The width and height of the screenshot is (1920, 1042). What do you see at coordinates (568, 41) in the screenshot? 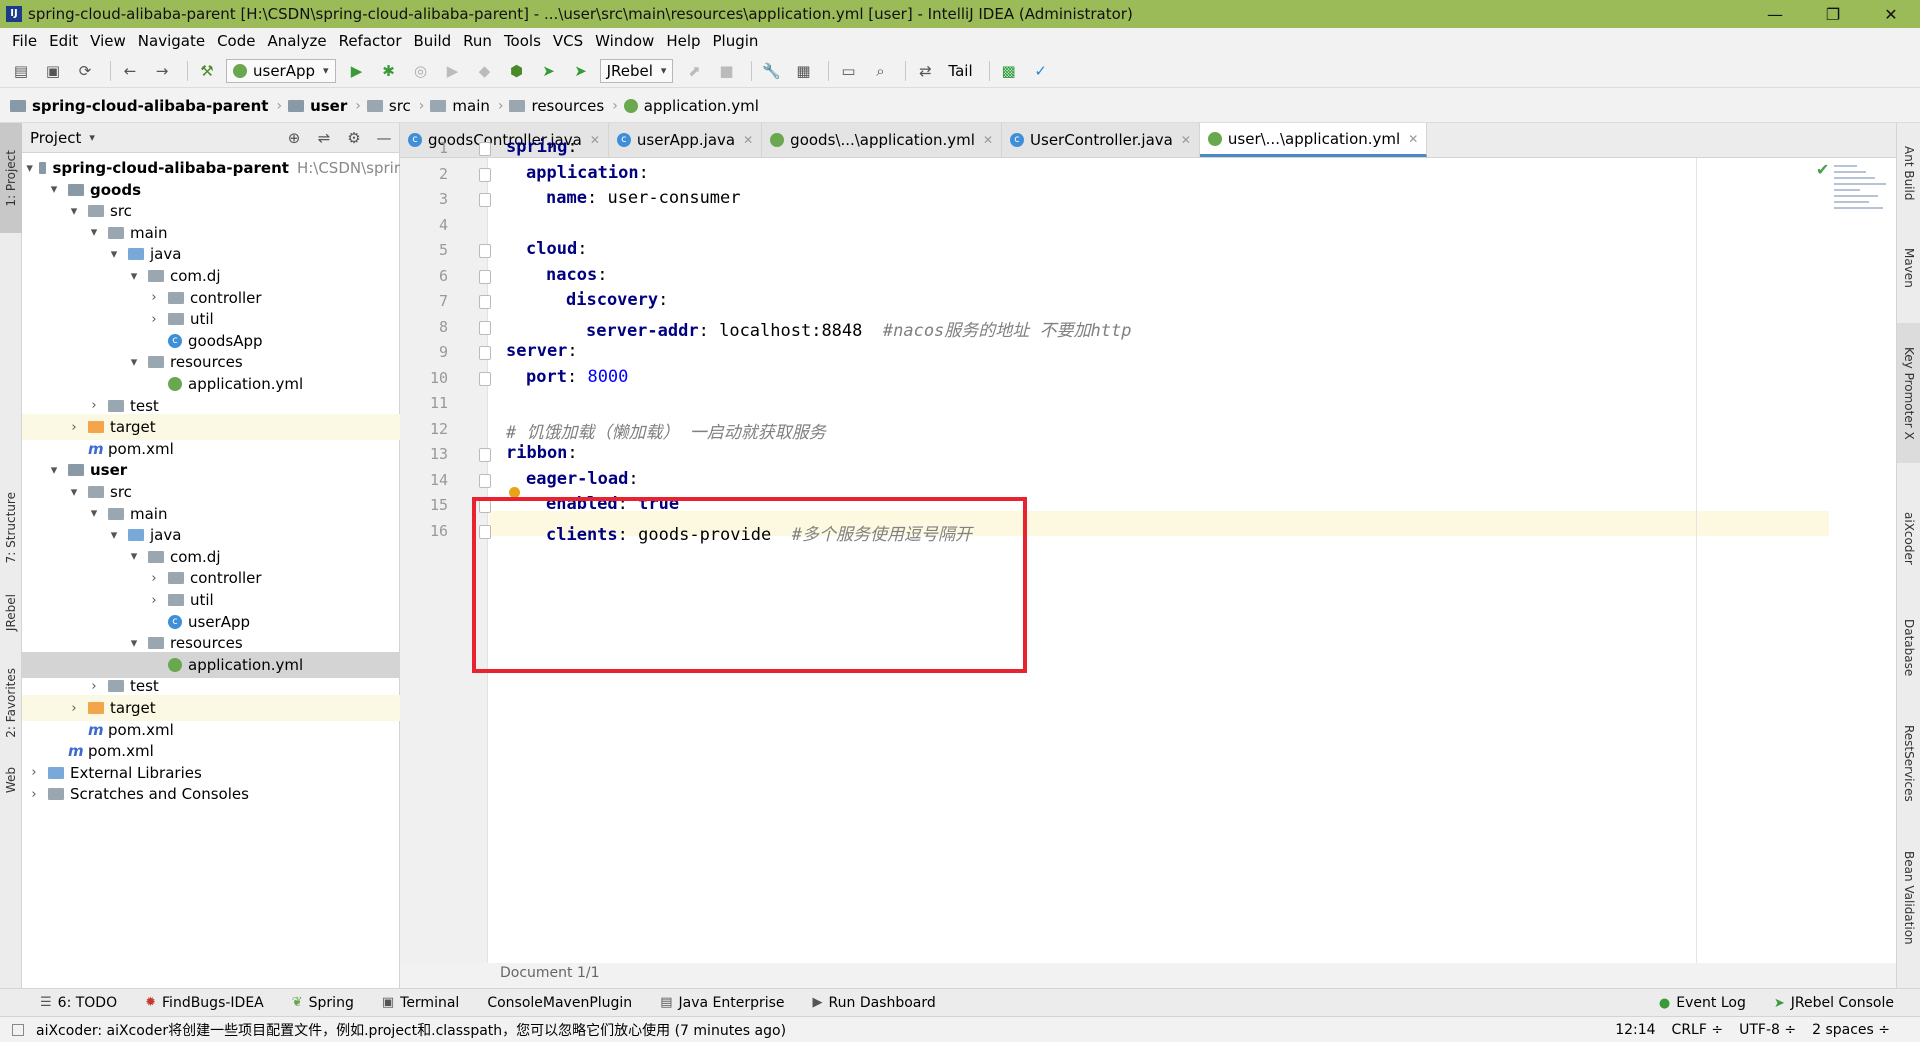
I see `menu-vcs: VCS` at bounding box center [568, 41].